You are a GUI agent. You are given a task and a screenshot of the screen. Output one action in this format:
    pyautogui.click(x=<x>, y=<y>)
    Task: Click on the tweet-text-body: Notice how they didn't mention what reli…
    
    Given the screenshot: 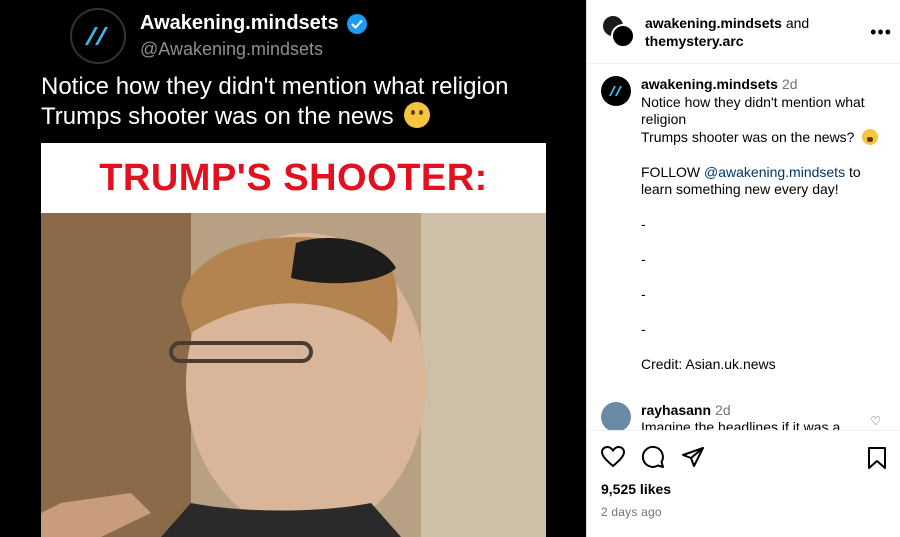 What is the action you would take?
    pyautogui.click(x=275, y=101)
    